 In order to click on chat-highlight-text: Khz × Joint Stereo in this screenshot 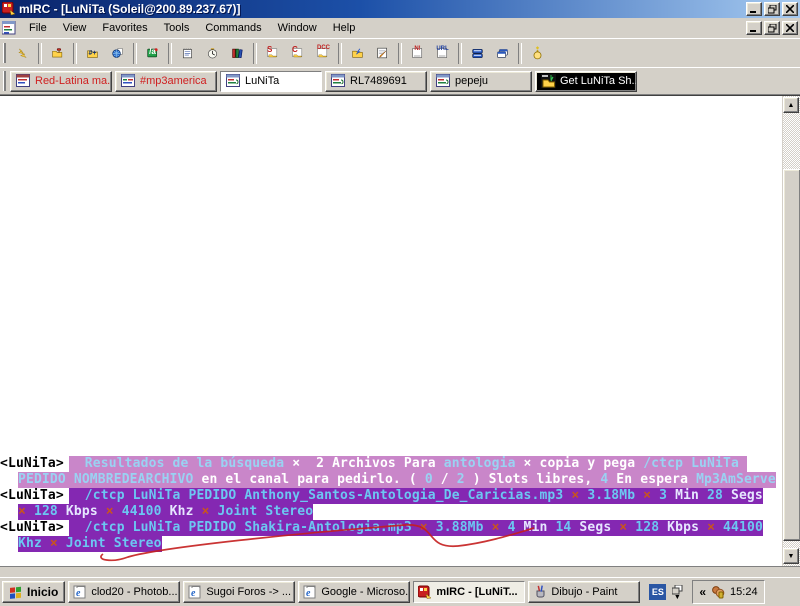, I will do `click(90, 544)`.